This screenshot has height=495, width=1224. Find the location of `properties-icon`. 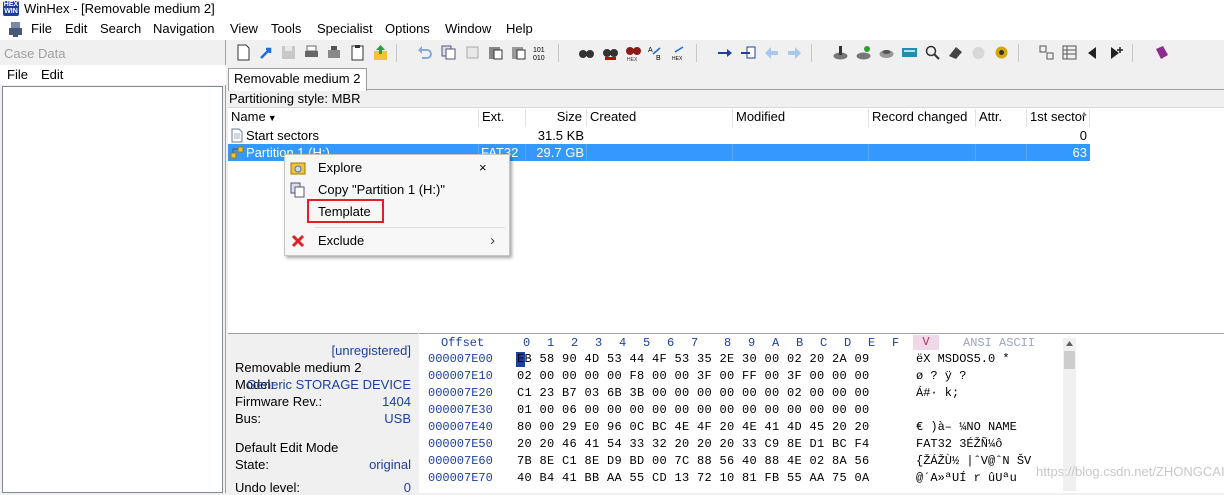

properties-icon is located at coordinates (334, 52).